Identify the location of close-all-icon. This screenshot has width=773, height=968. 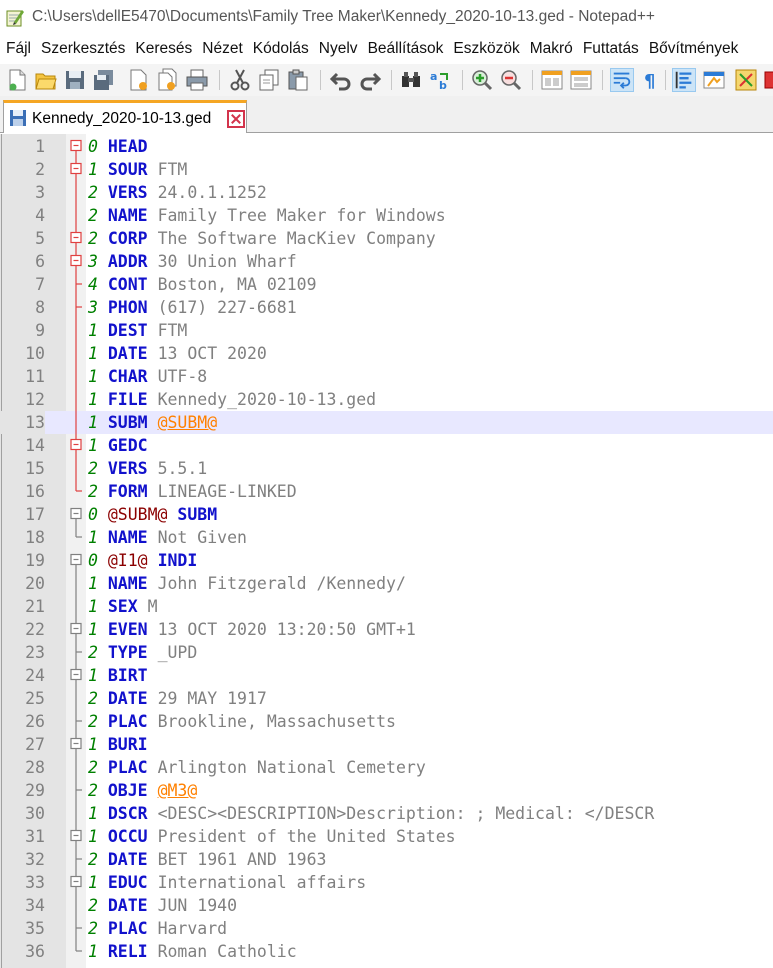
(168, 80).